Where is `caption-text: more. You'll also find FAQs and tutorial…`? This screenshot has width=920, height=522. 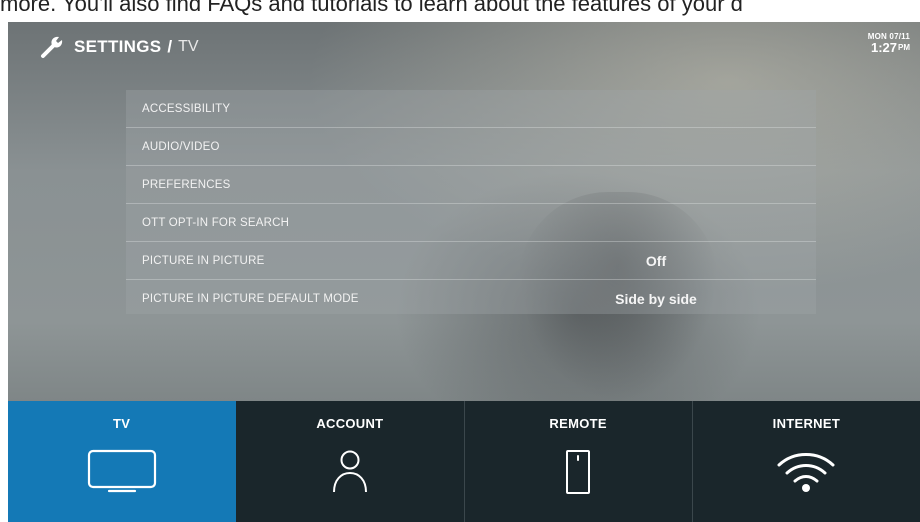
caption-text: more. You'll also find FAQs and tutorial… is located at coordinates (371, 8).